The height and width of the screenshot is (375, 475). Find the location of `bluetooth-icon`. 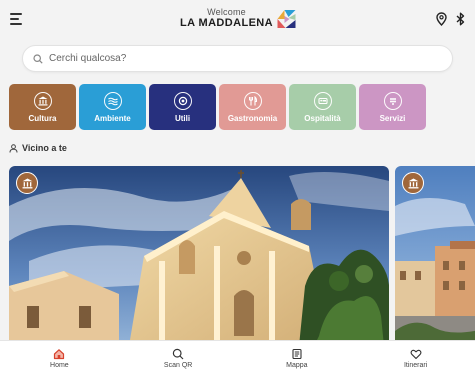

bluetooth-icon is located at coordinates (460, 19).